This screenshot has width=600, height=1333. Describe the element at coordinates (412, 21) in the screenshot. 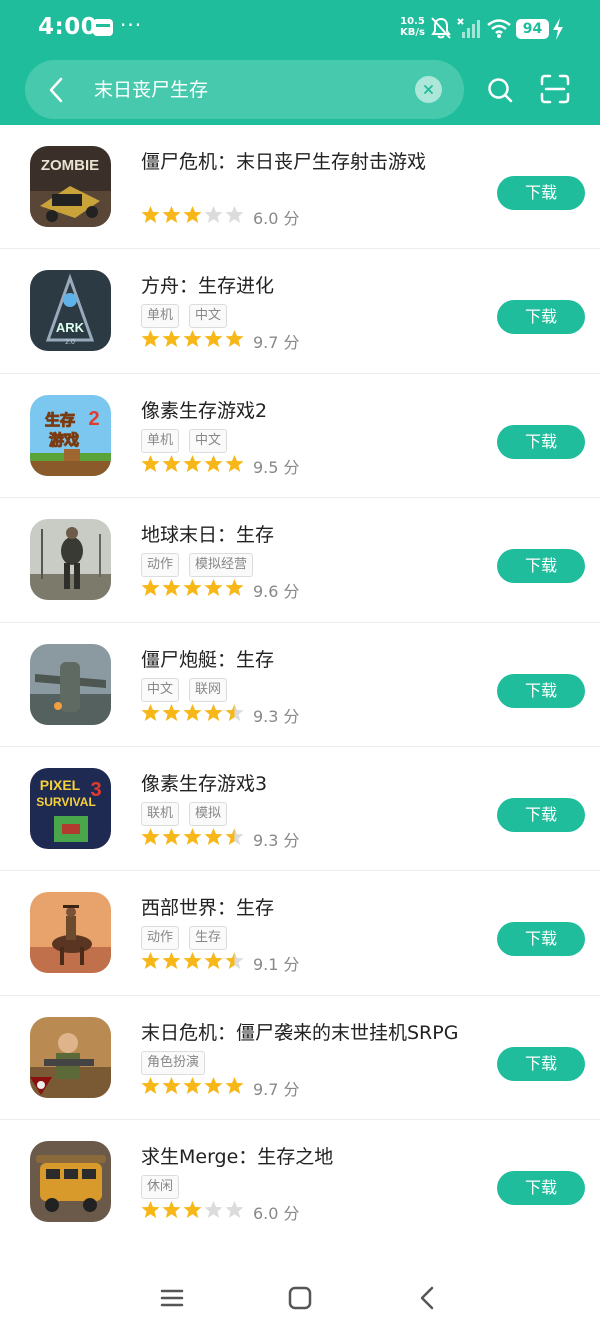

I see `network-speed-value: 10.5` at that location.